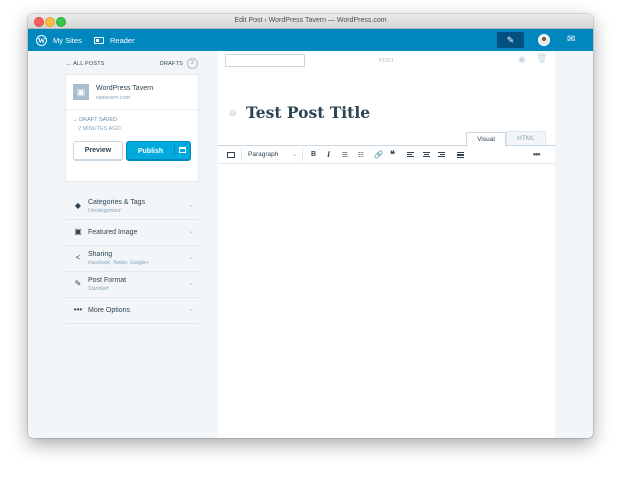  Describe the element at coordinates (192, 63) in the screenshot. I see `drafts-count-badge: 2` at that location.